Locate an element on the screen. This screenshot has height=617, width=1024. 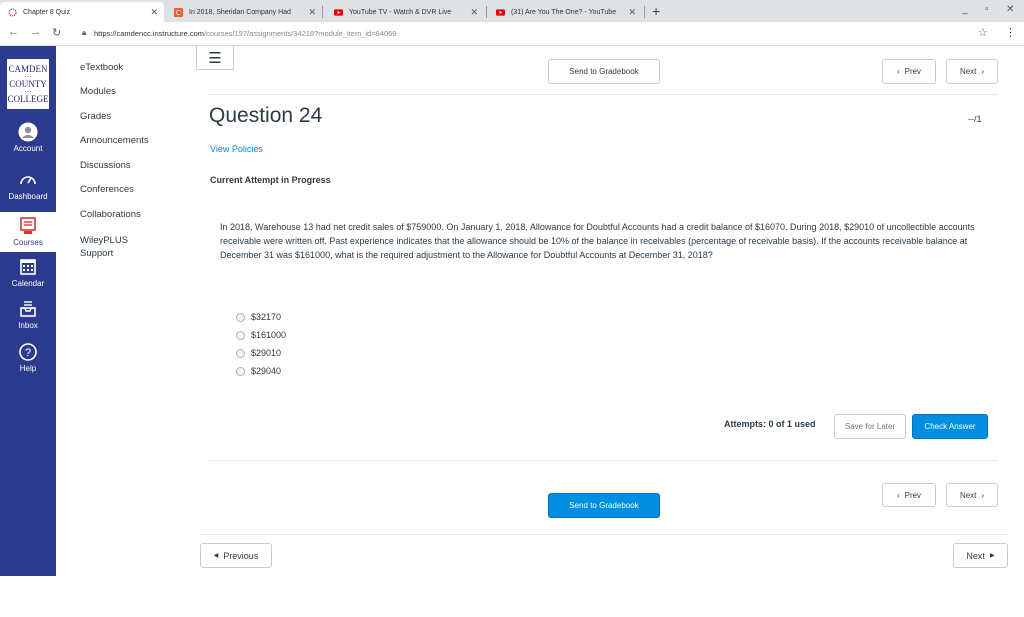
new-tab-button: + is located at coordinates (656, 11).